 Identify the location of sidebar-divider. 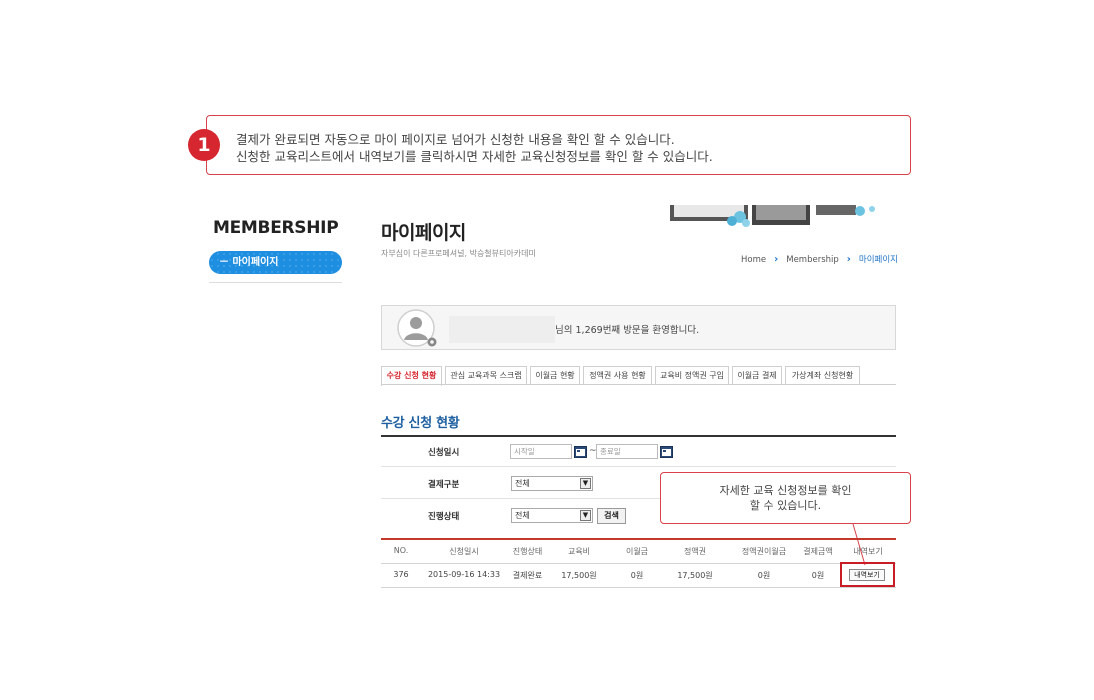
(275, 282).